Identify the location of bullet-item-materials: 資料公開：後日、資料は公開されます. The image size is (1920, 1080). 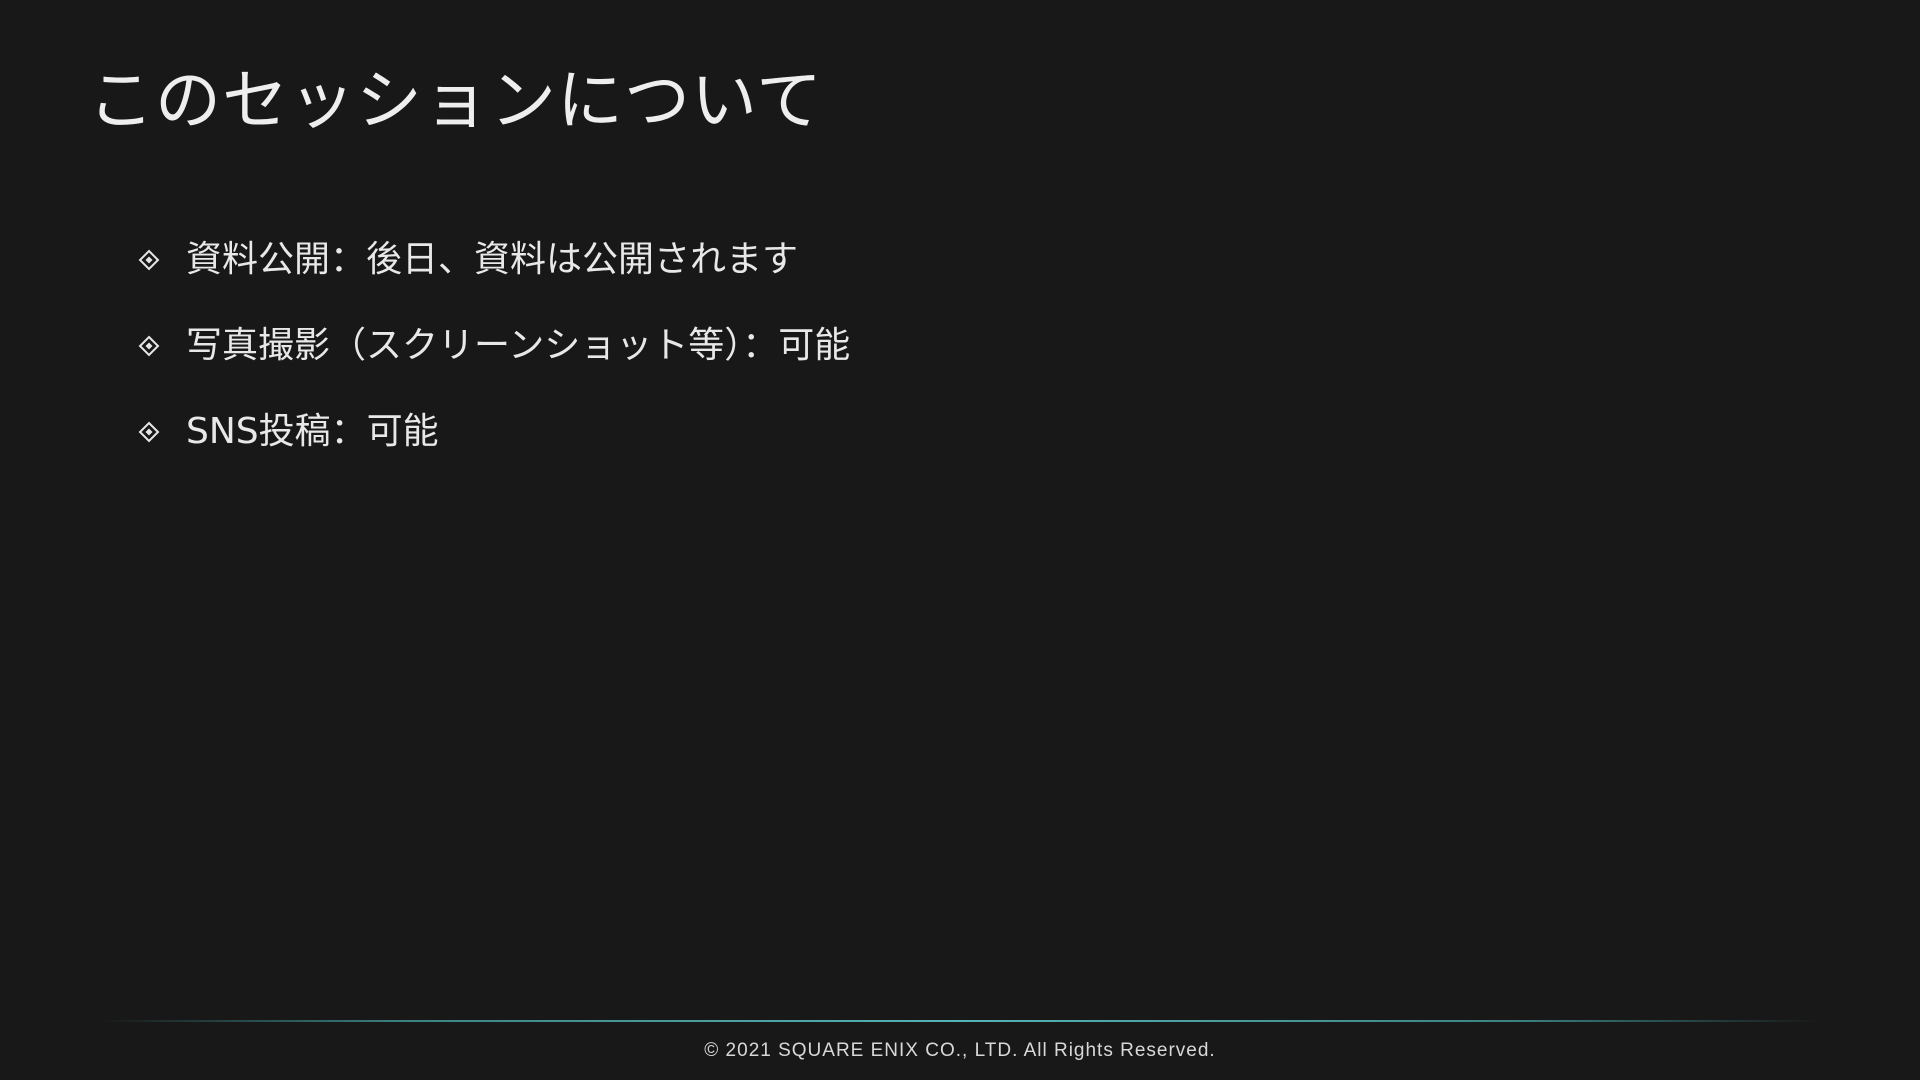
(494, 260).